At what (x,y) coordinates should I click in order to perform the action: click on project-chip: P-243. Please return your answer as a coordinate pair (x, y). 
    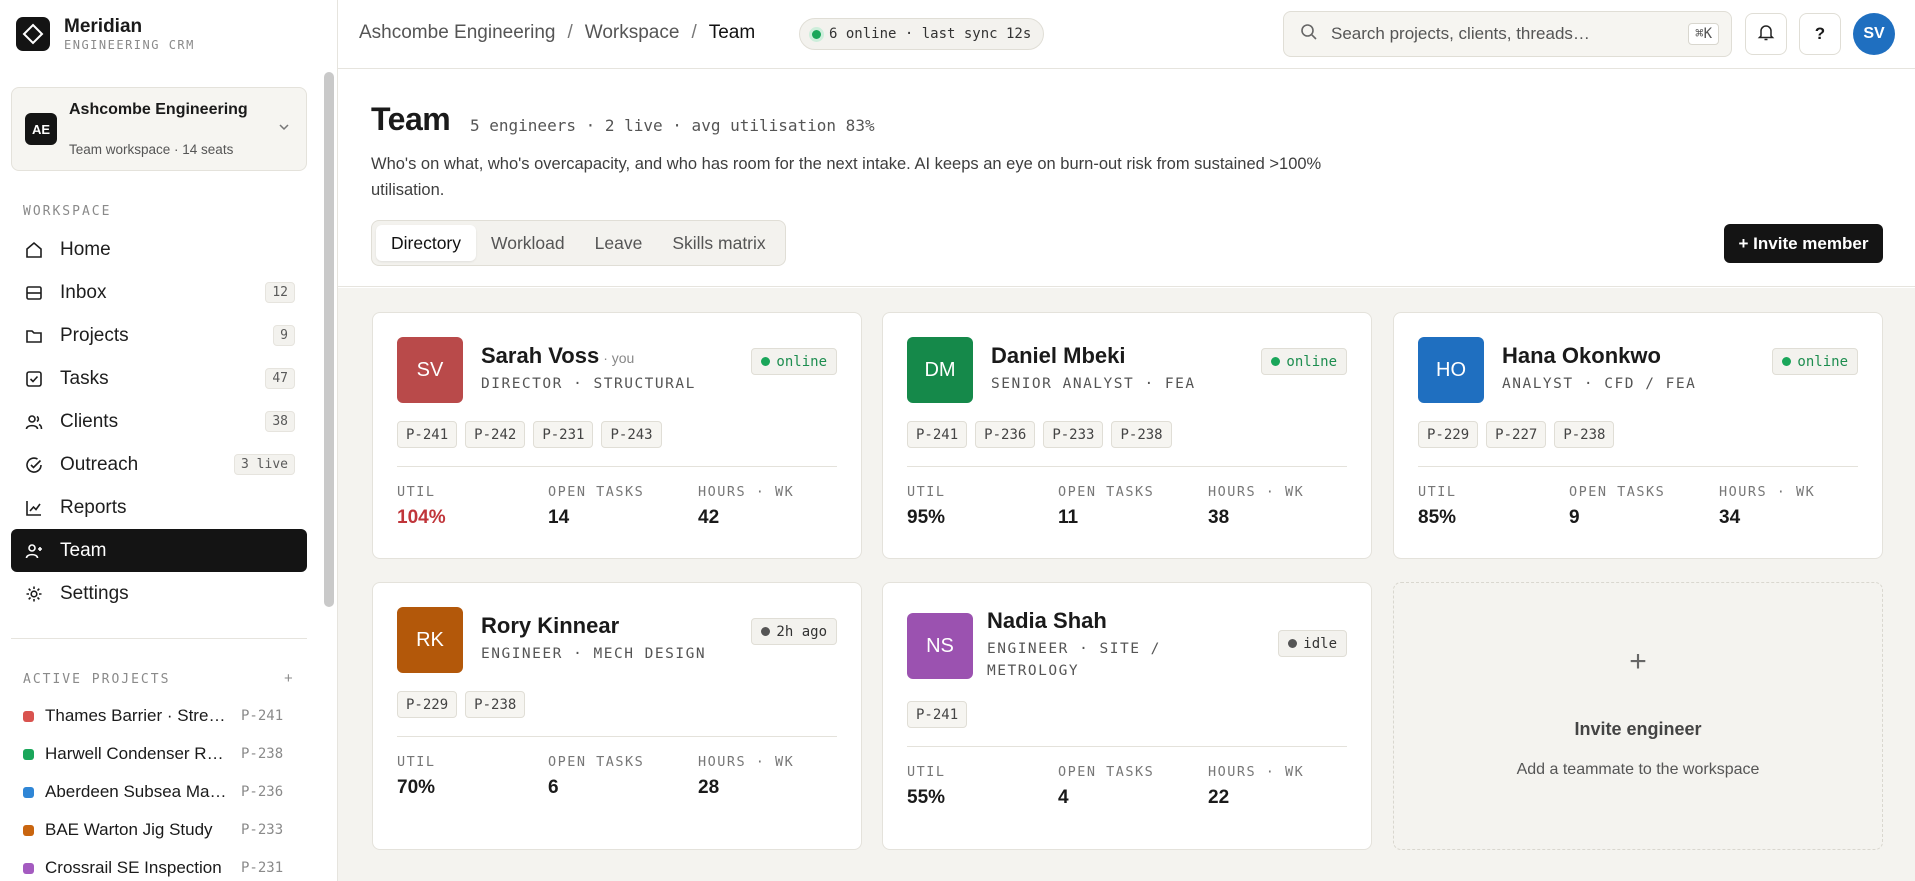
    Looking at the image, I should click on (631, 434).